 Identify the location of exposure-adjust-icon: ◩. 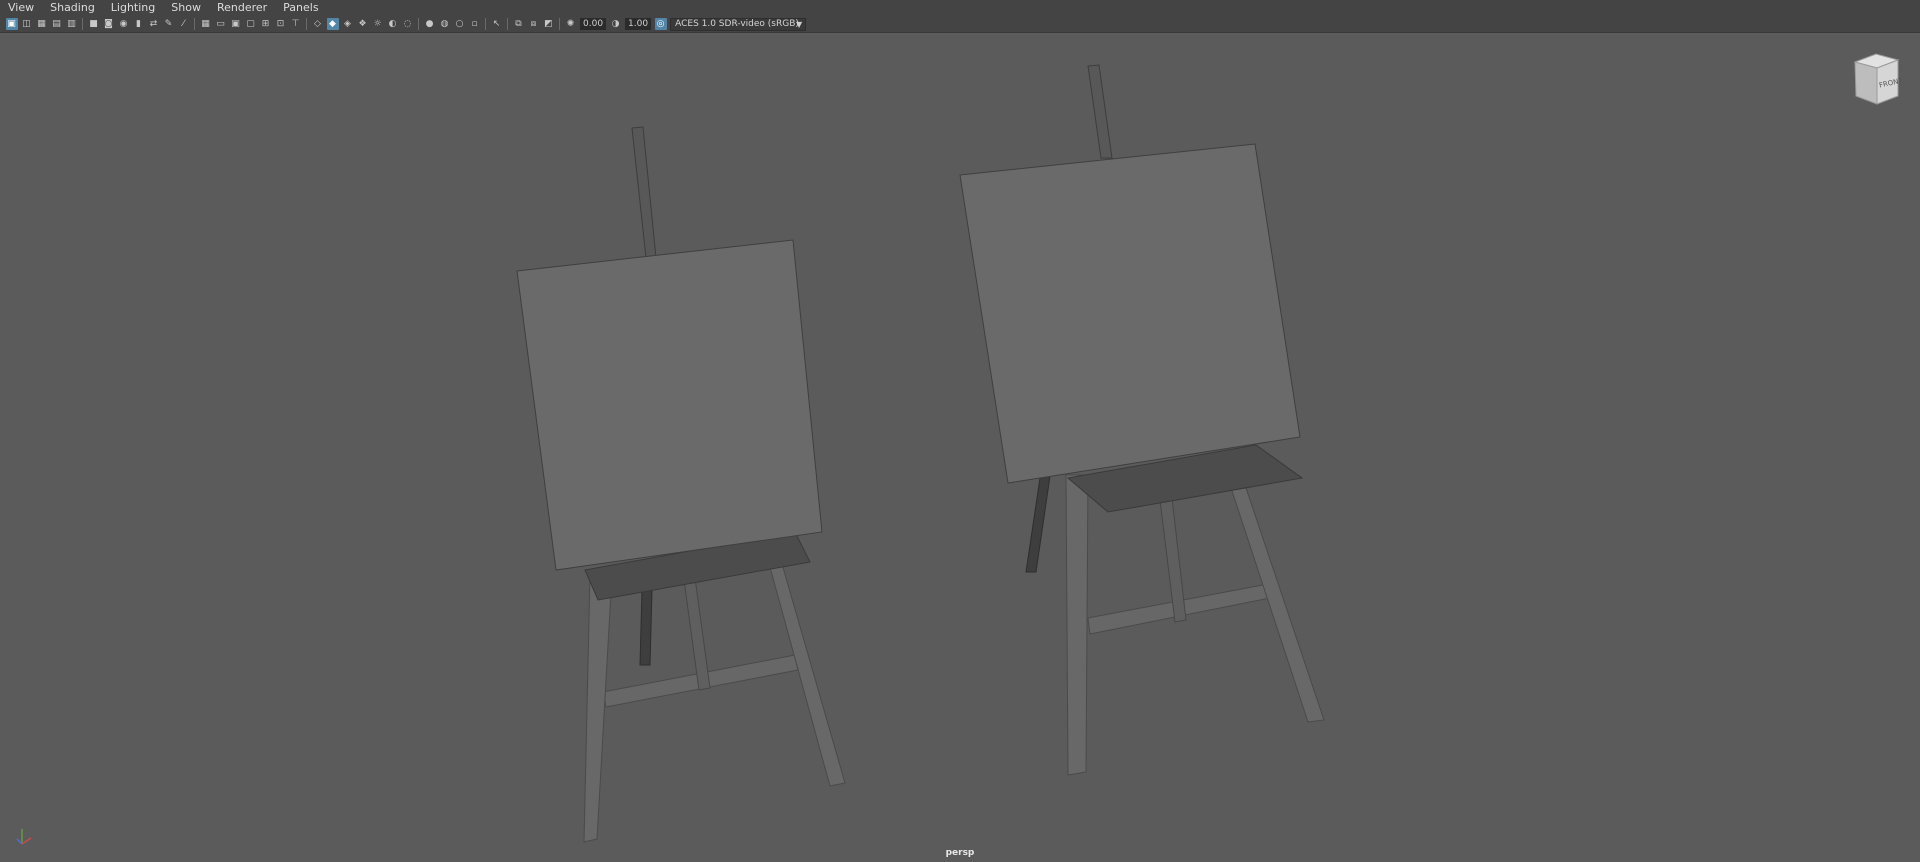
(549, 24).